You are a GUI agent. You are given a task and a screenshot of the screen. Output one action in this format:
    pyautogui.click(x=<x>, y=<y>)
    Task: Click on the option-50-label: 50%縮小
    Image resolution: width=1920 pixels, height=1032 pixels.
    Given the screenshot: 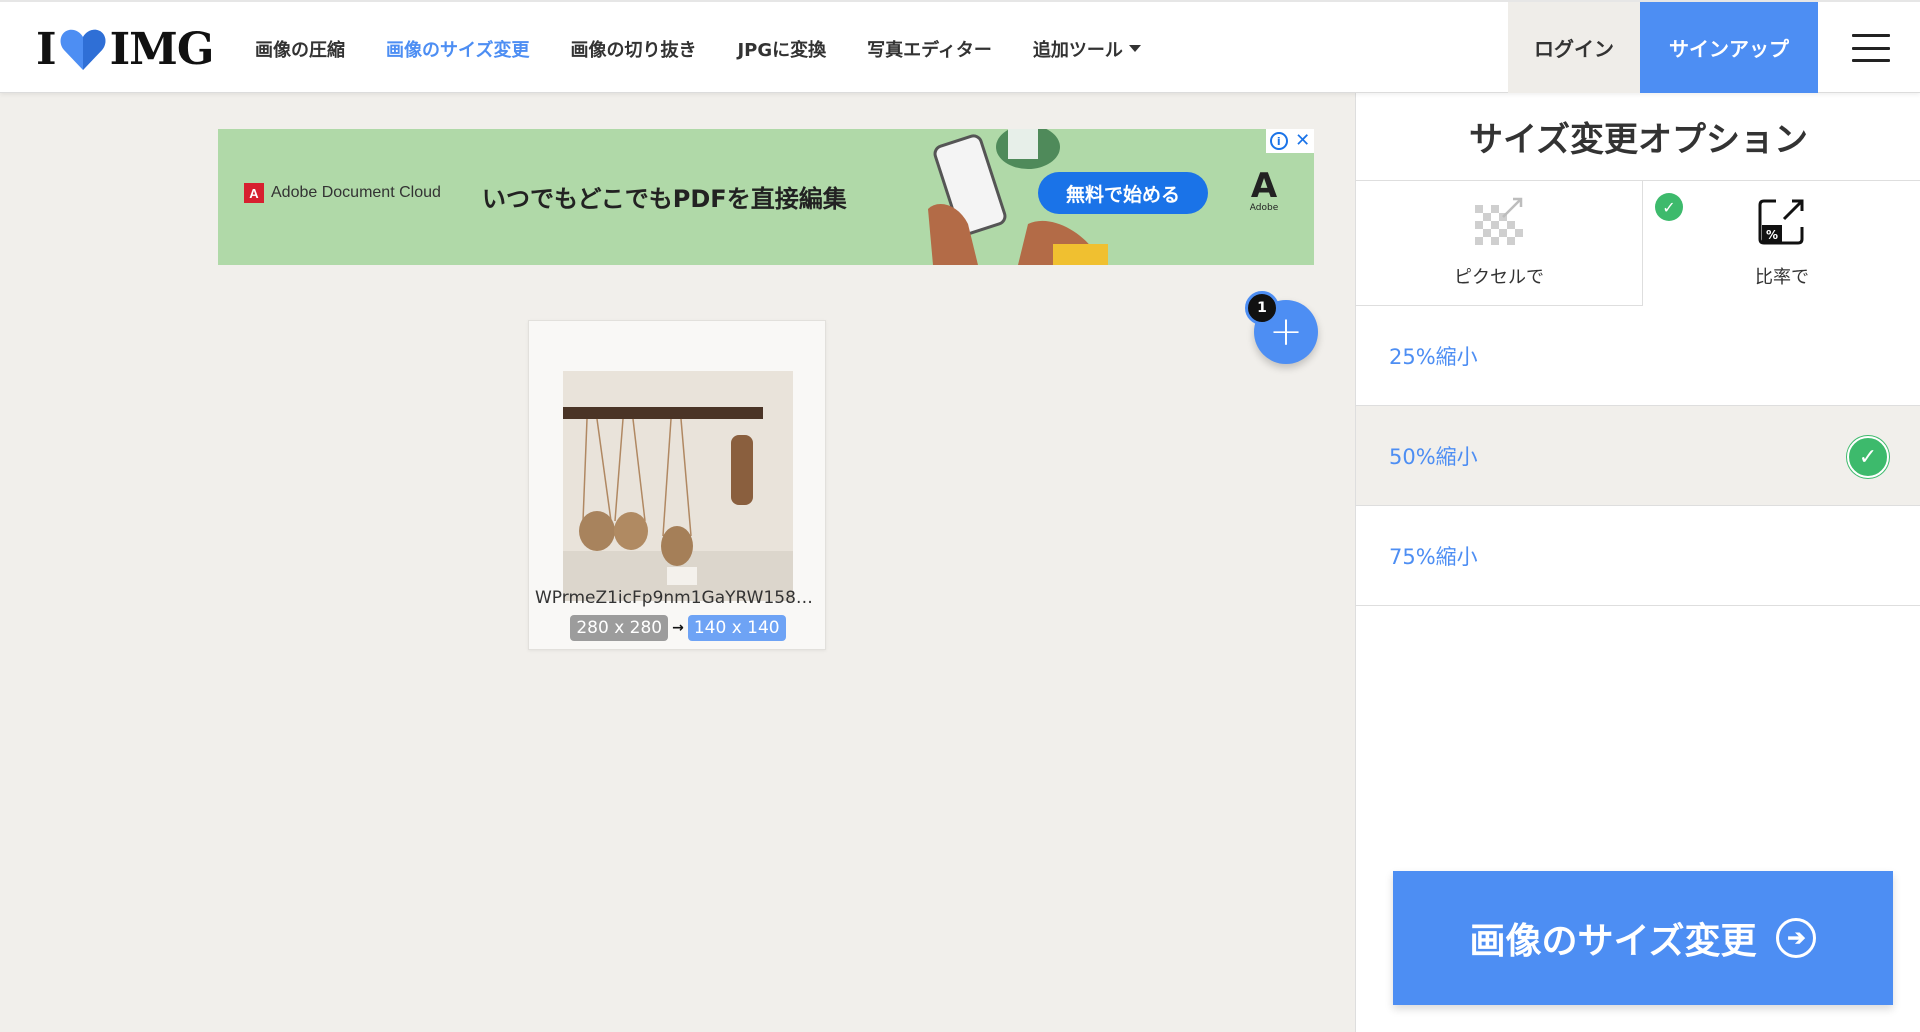 What is the action you would take?
    pyautogui.click(x=1433, y=456)
    